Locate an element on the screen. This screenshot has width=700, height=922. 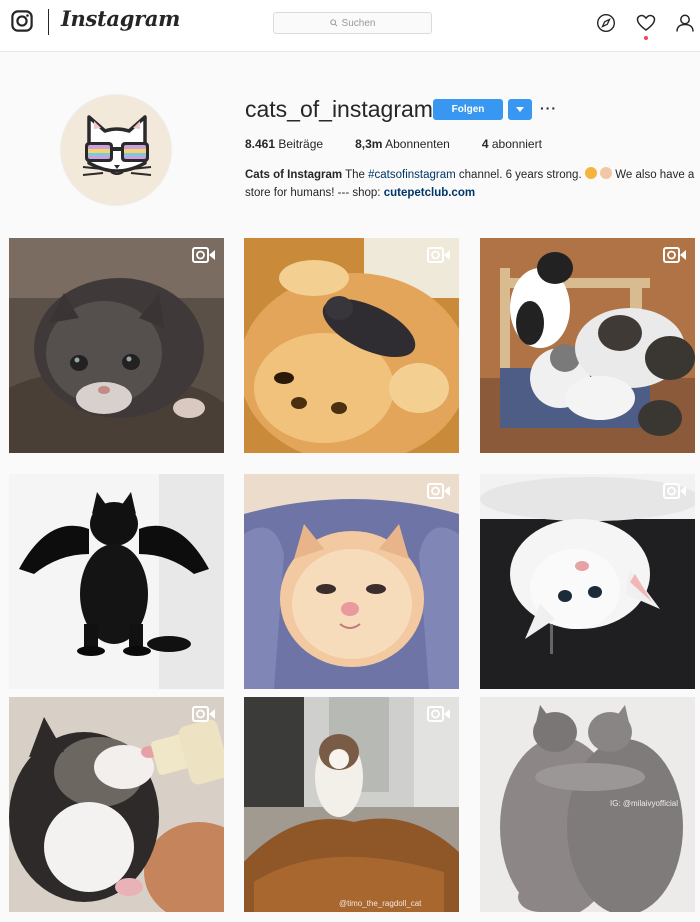
followers-label: Abonnenten is located at coordinates (417, 144).